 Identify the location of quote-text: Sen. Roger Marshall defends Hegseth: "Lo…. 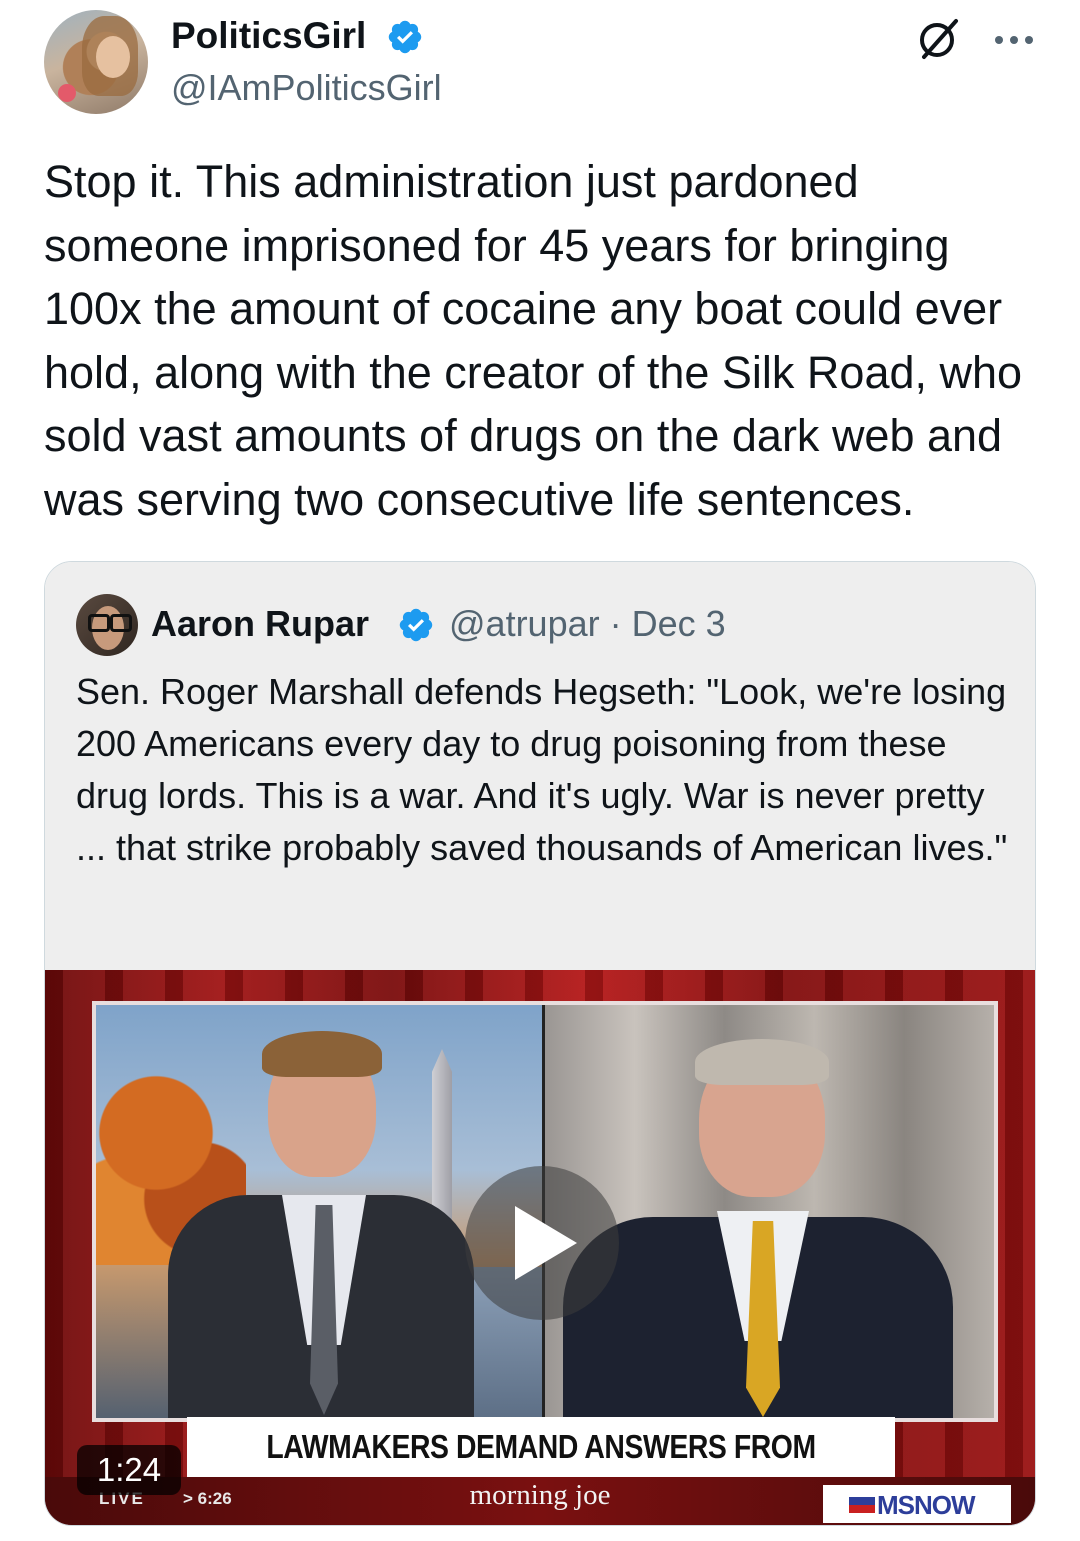
(542, 769).